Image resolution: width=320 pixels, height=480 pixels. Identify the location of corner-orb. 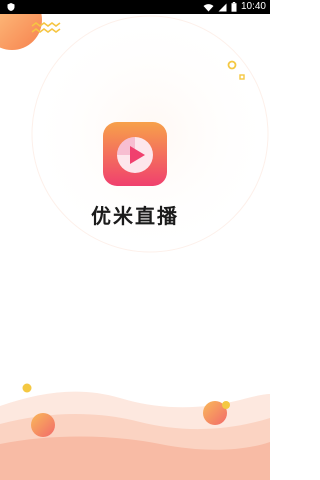
(21, 32).